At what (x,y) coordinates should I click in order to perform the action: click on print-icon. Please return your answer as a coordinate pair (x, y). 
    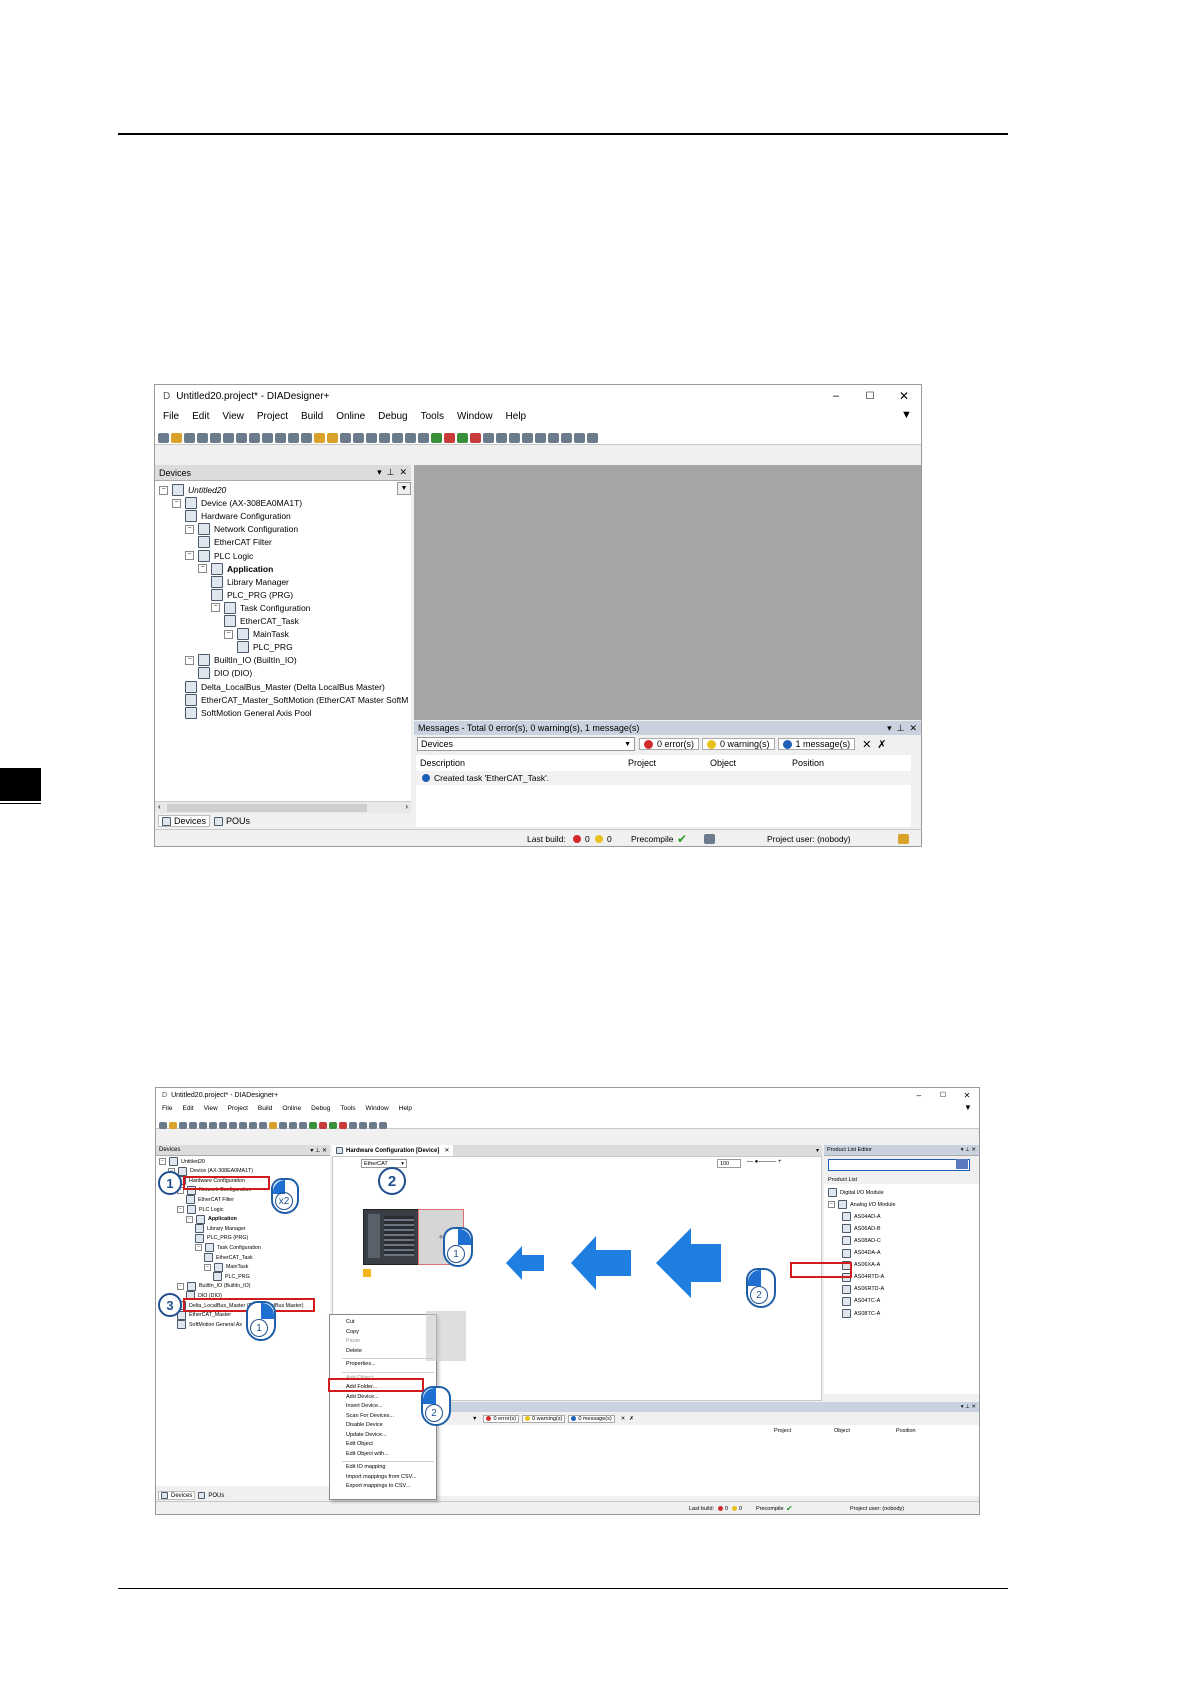
    Looking at the image, I should click on (202, 437).